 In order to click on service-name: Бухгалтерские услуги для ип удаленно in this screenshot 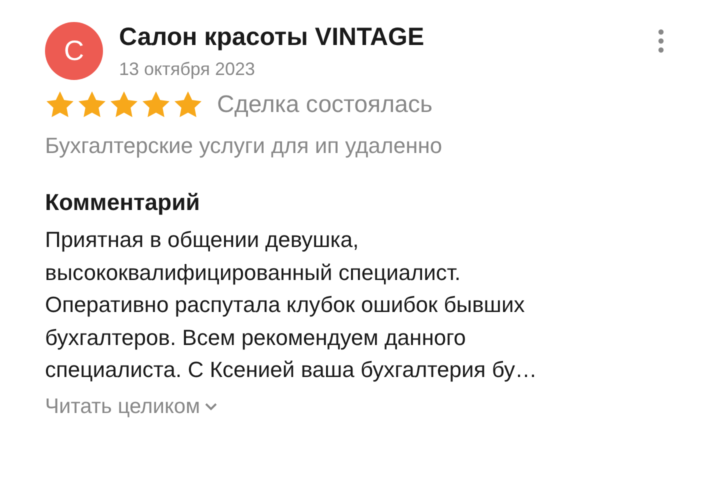, I will do `click(244, 146)`.